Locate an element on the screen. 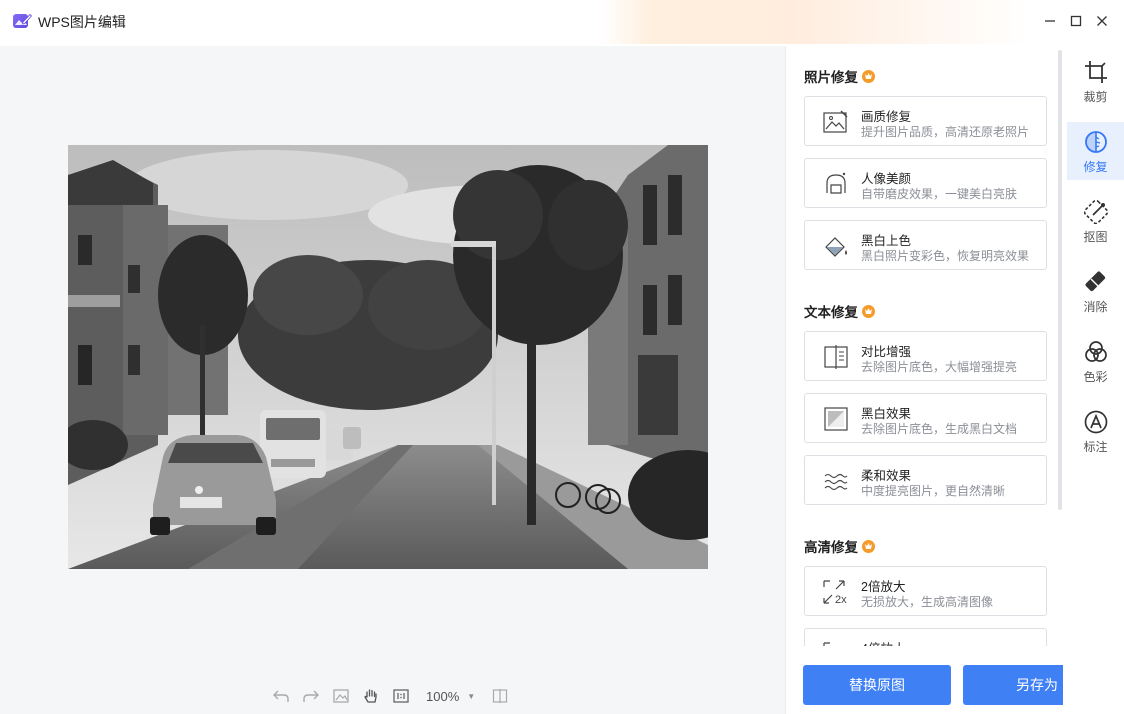 The width and height of the screenshot is (1124, 714). undo-button is located at coordinates (281, 696).